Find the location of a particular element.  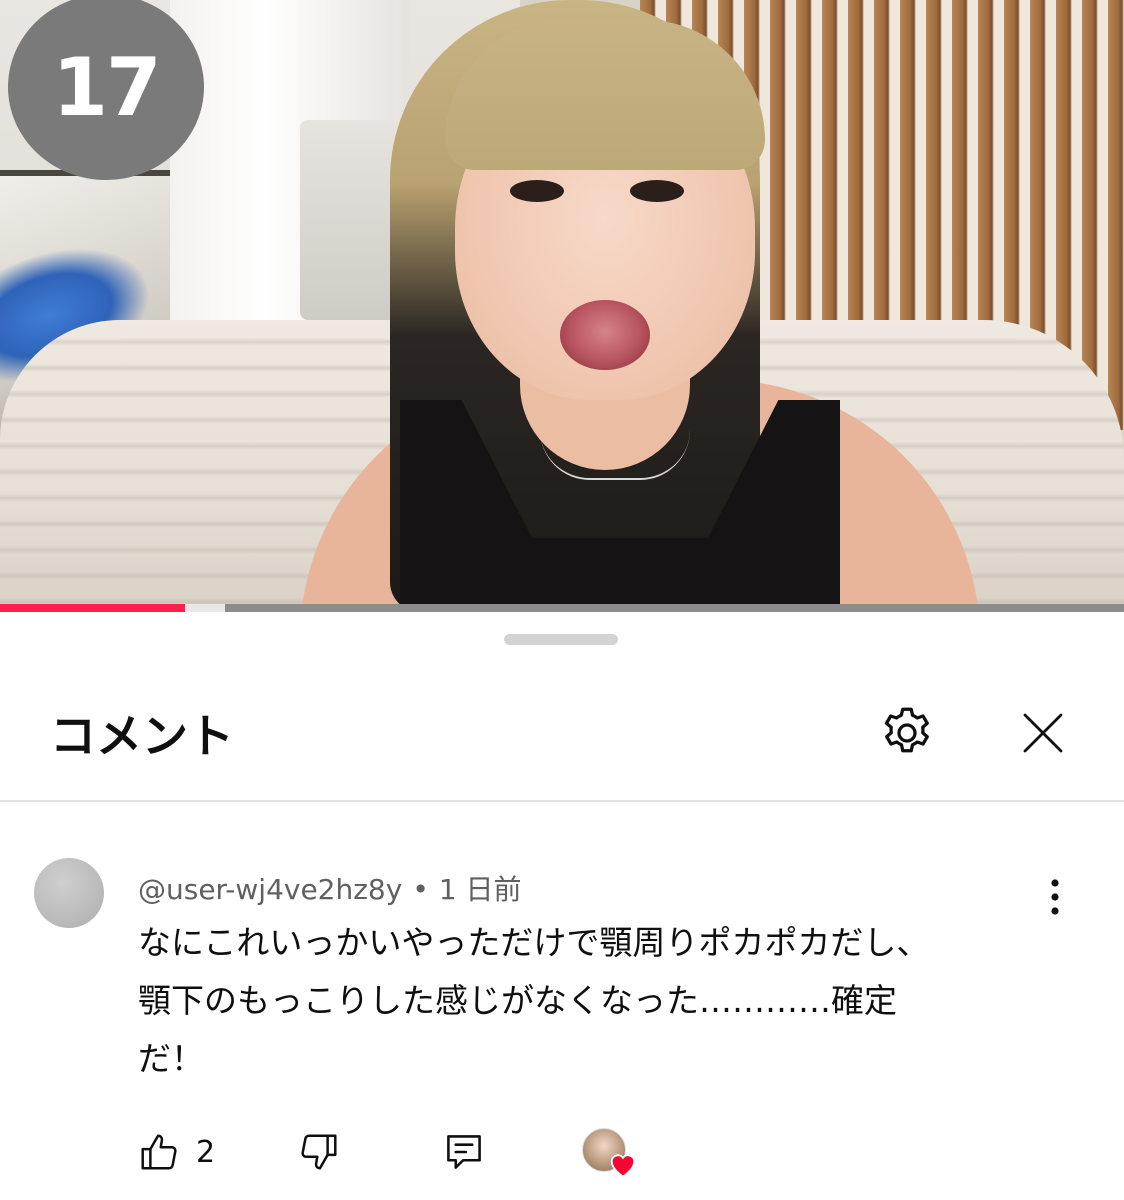

heart-icon is located at coordinates (623, 1166).